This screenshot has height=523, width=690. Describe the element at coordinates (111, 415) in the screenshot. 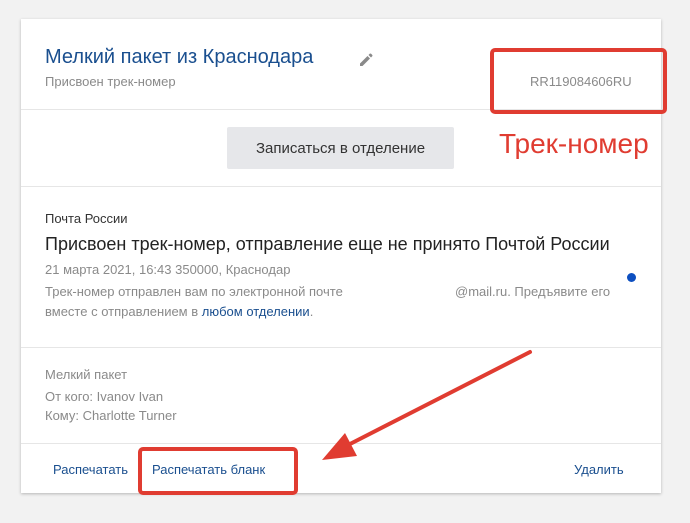

I see `recipient: Кому: Charlotte Turner` at that location.